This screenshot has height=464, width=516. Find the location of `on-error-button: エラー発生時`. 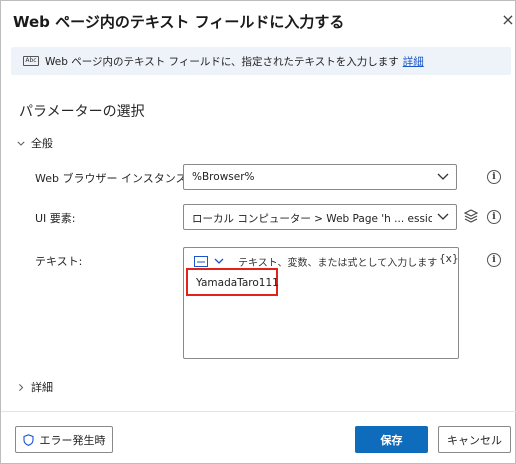

on-error-button: エラー発生時 is located at coordinates (64, 439).